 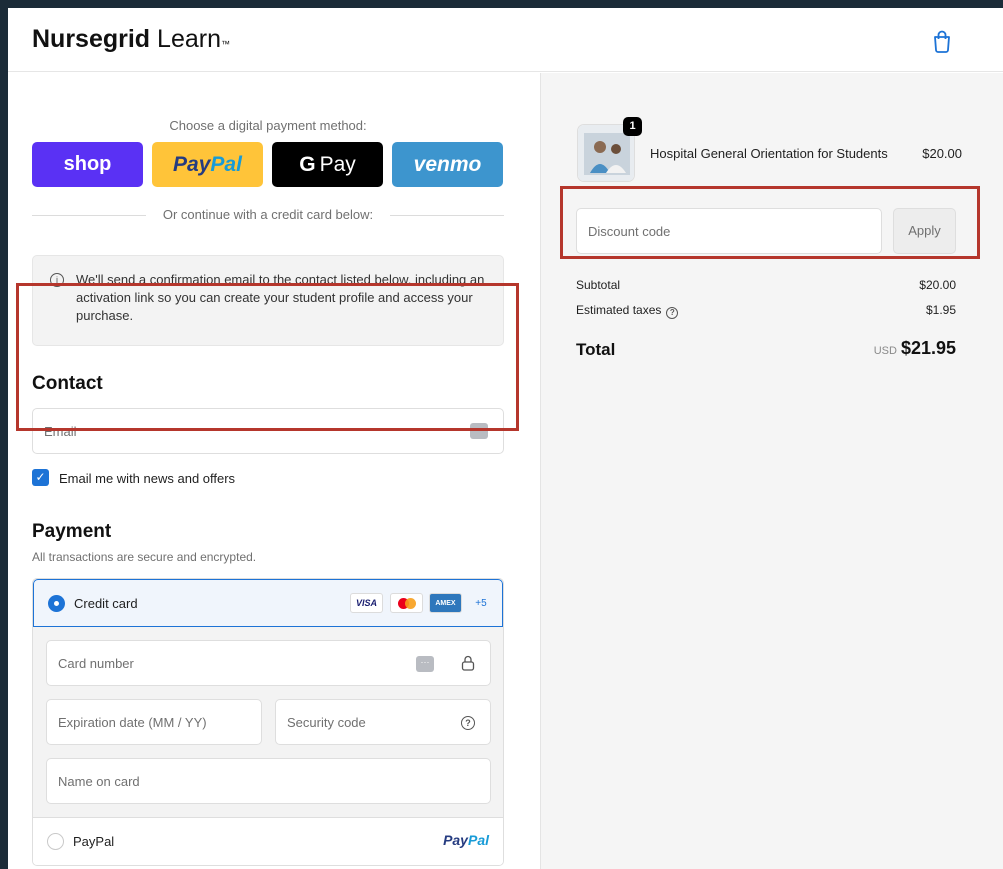 What do you see at coordinates (425, 664) in the screenshot?
I see `autofill-icon: ···` at bounding box center [425, 664].